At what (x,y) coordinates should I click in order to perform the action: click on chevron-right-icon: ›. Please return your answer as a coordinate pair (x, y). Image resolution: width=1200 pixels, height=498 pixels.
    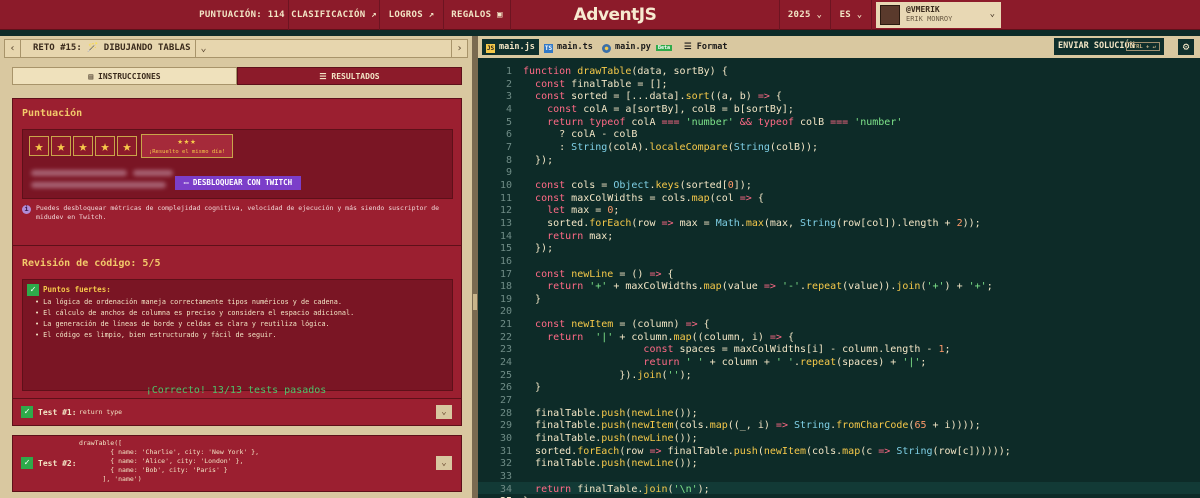
    Looking at the image, I should click on (459, 48).